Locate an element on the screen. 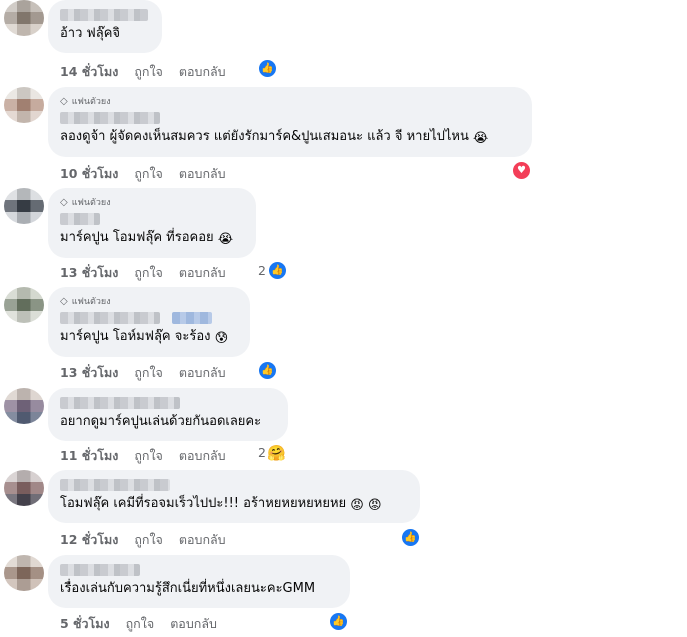 Image resolution: width=687 pixels, height=637 pixels. comment-bubble: อ้าว ฟลุ๊คจิ is located at coordinates (105, 26).